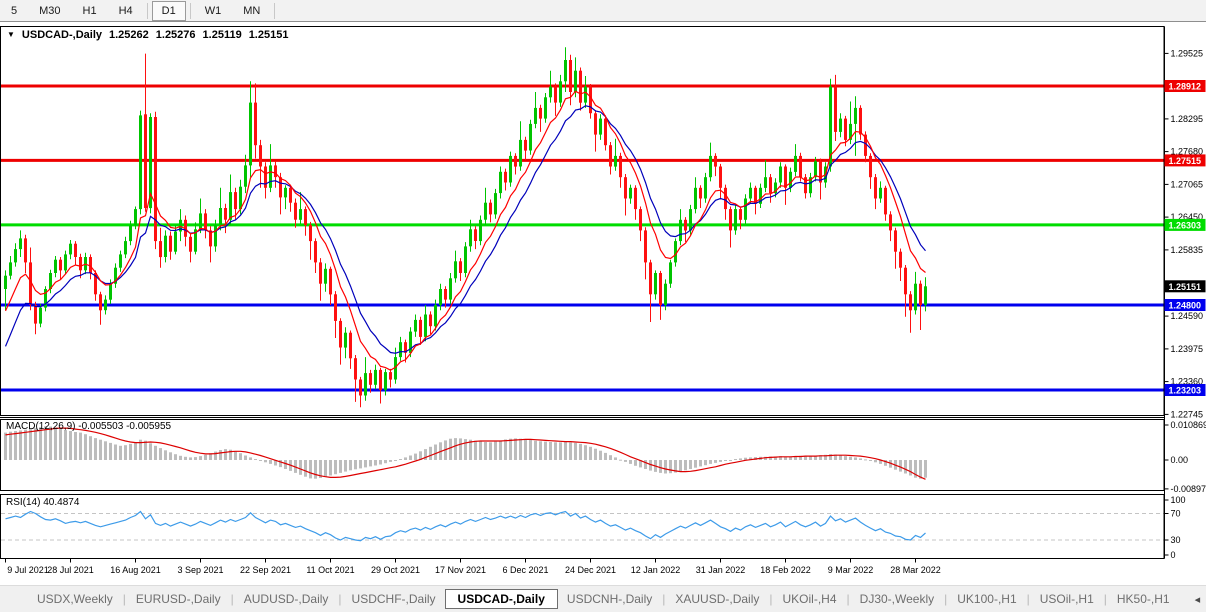  What do you see at coordinates (70, 570) in the screenshot?
I see `svg-text: 28 Jul 2021` at bounding box center [70, 570].